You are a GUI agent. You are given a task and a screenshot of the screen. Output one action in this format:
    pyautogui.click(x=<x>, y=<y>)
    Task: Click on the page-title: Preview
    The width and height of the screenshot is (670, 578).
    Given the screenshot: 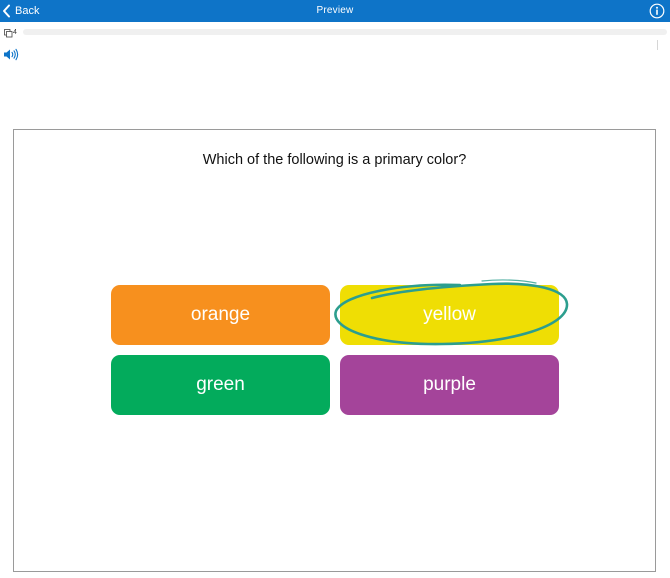 What is the action you would take?
    pyautogui.click(x=335, y=10)
    